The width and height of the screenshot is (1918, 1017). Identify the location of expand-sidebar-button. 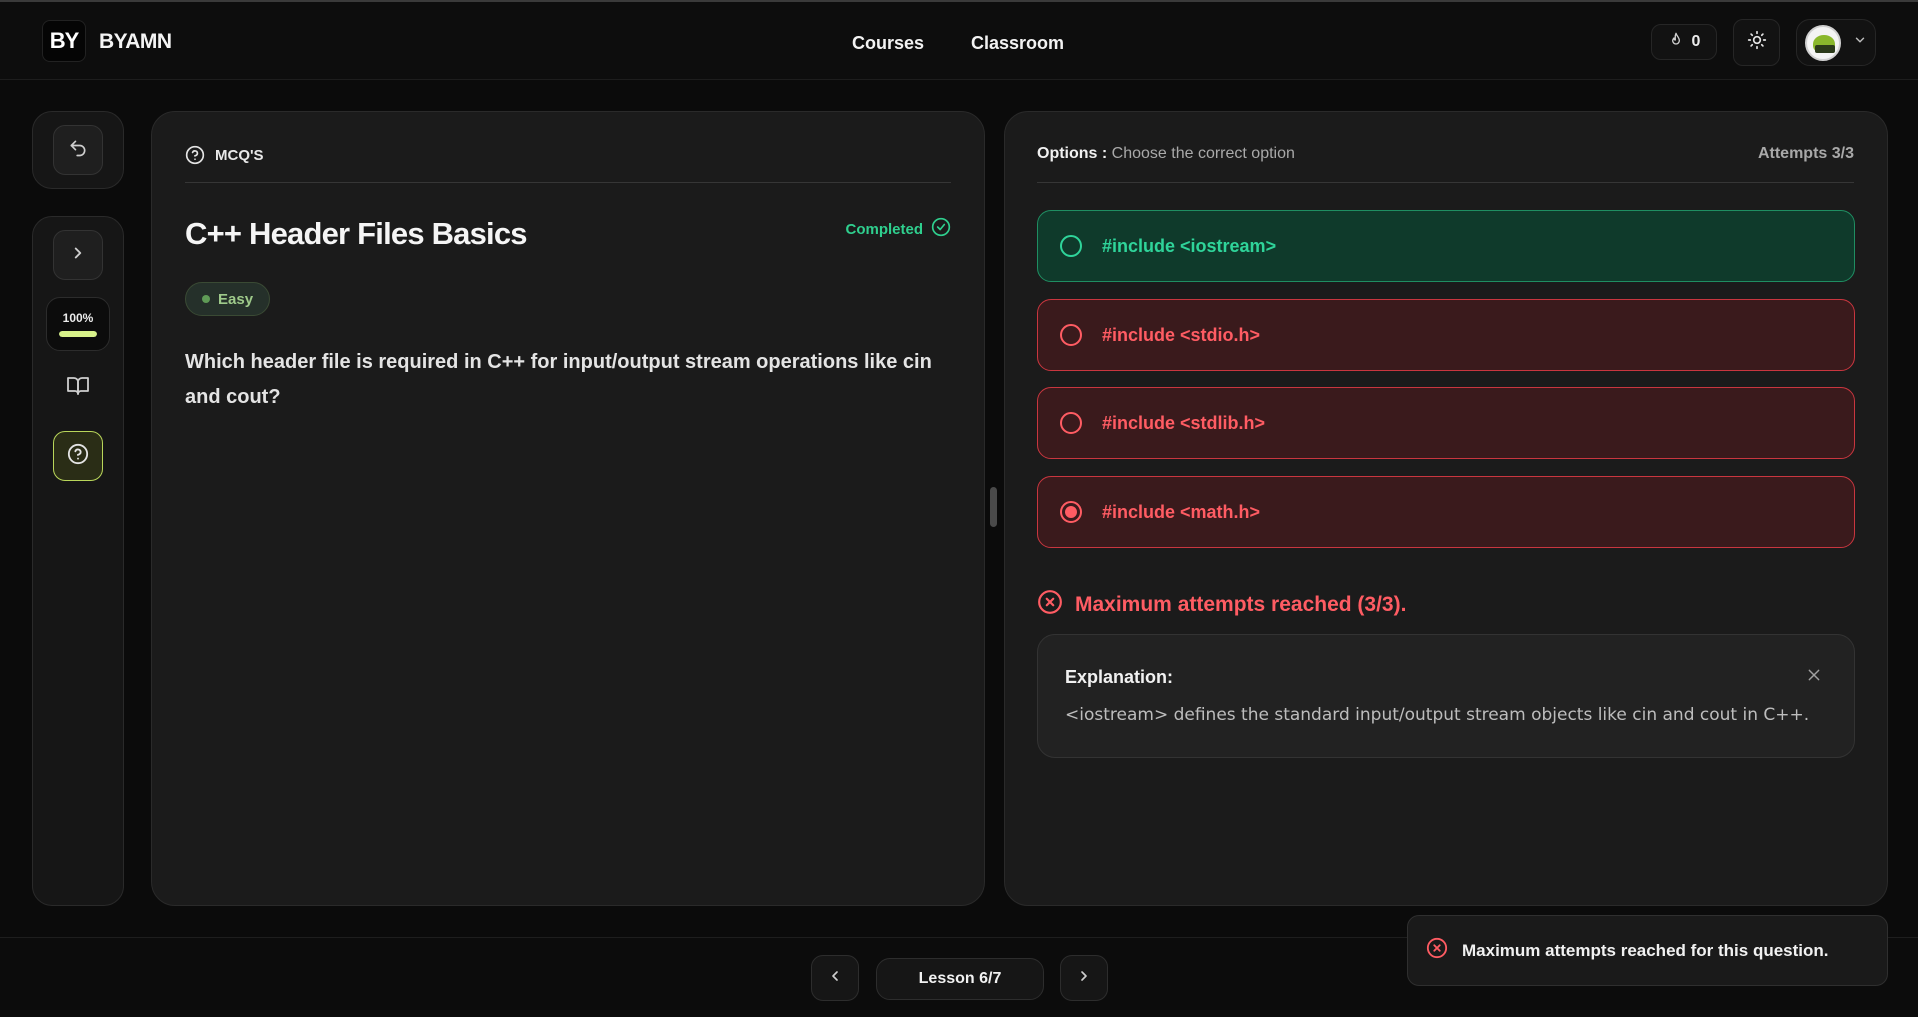
(78, 255).